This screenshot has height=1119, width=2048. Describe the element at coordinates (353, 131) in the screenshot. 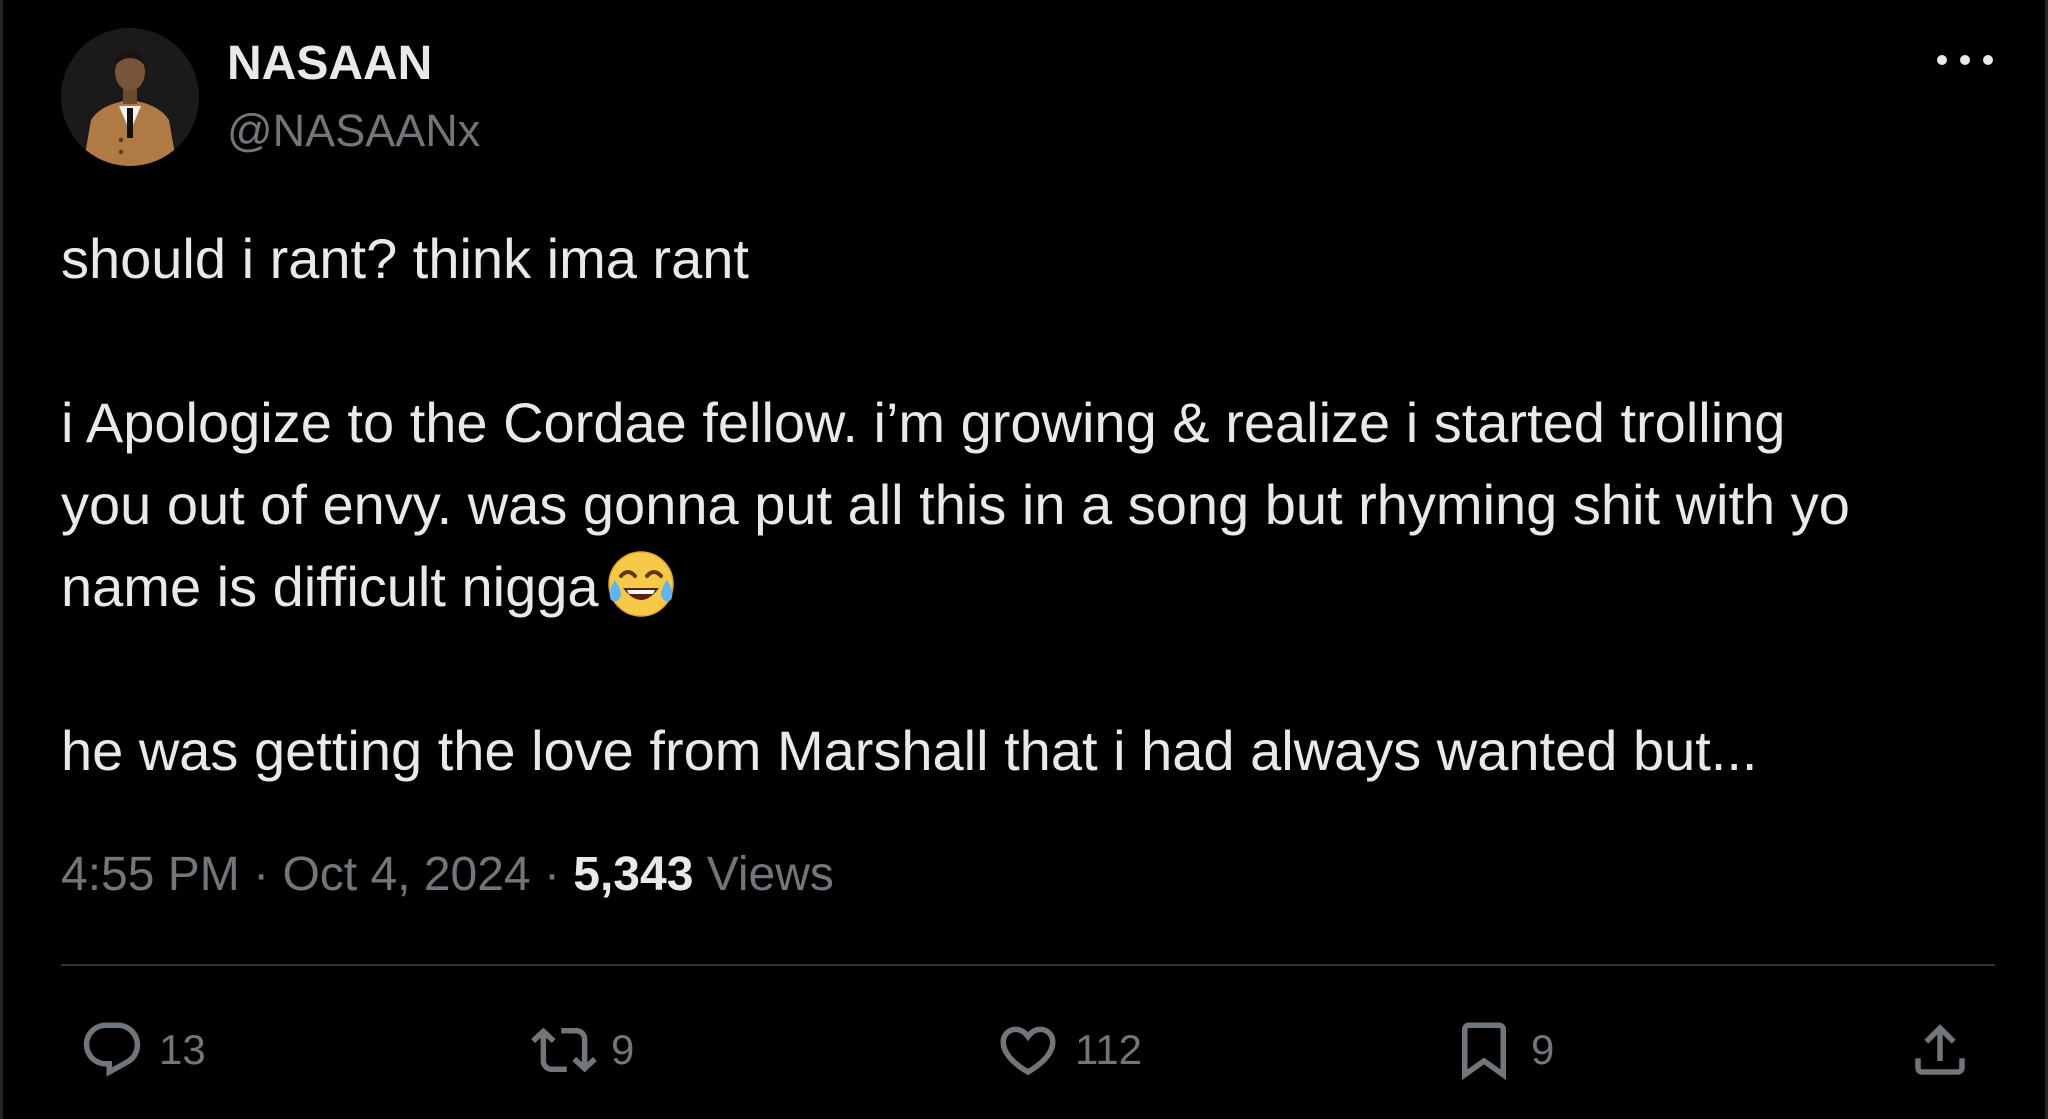

I see `user-handle: @NASAANx` at that location.